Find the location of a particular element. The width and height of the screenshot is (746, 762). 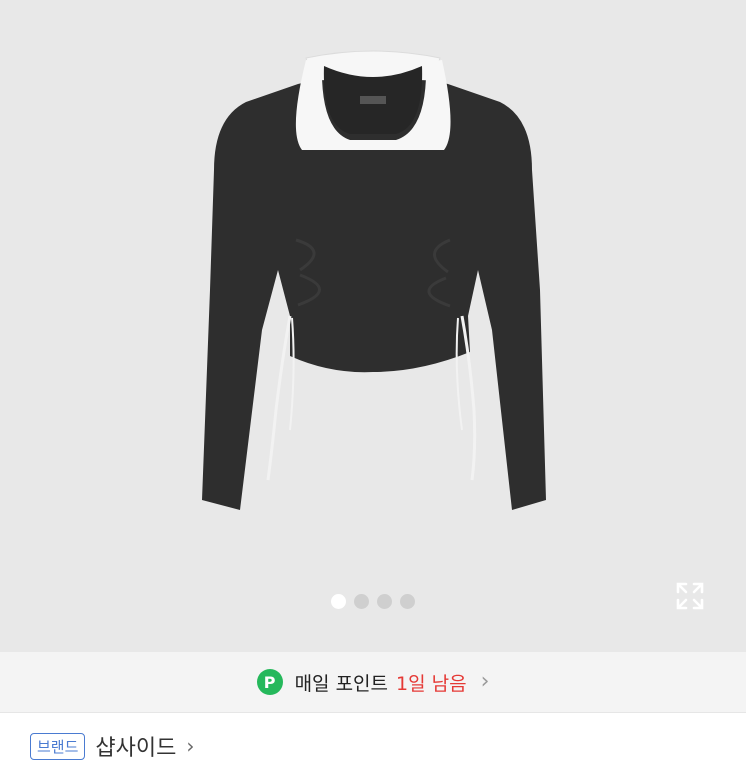

points-label: 매일 포인트 is located at coordinates (341, 683).